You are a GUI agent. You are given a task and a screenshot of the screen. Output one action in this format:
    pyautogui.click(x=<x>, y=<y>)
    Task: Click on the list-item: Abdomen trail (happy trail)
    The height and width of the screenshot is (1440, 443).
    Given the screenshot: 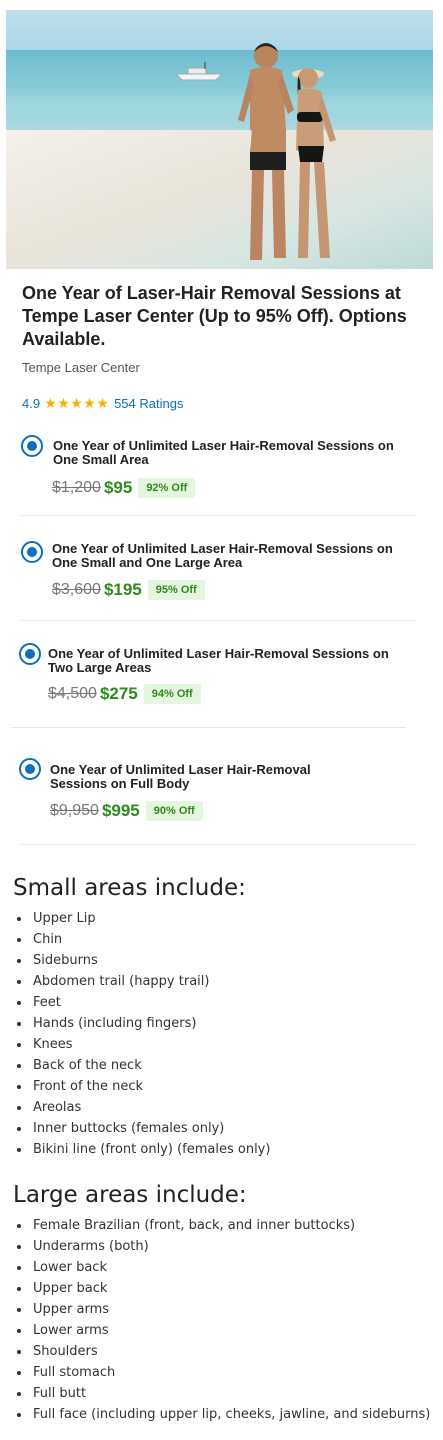 What is the action you would take?
    pyautogui.click(x=142, y=981)
    